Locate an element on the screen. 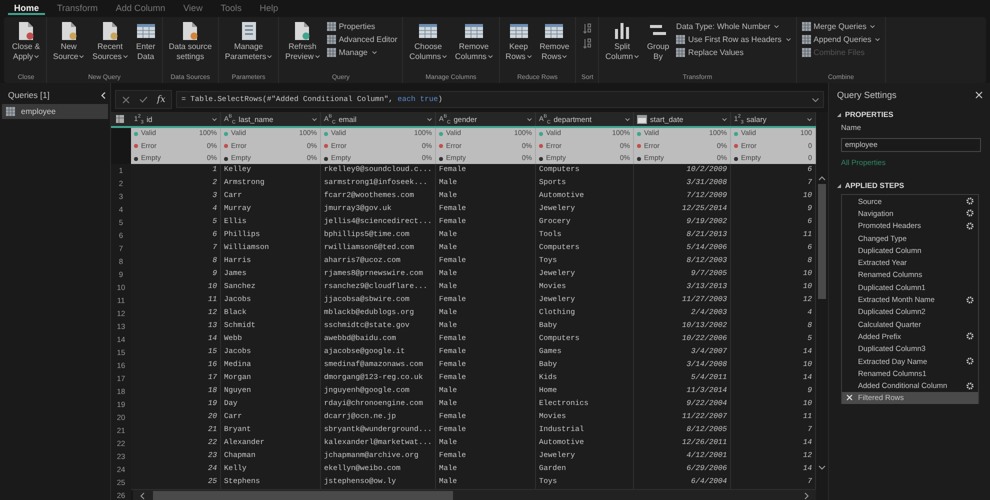  ribbon-button: Data source settings is located at coordinates (190, 41).